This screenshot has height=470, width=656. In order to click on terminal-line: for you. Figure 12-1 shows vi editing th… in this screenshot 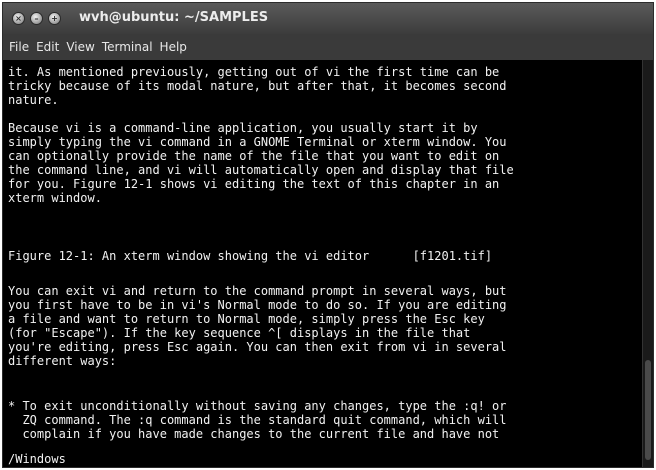, I will do `click(254, 184)`.